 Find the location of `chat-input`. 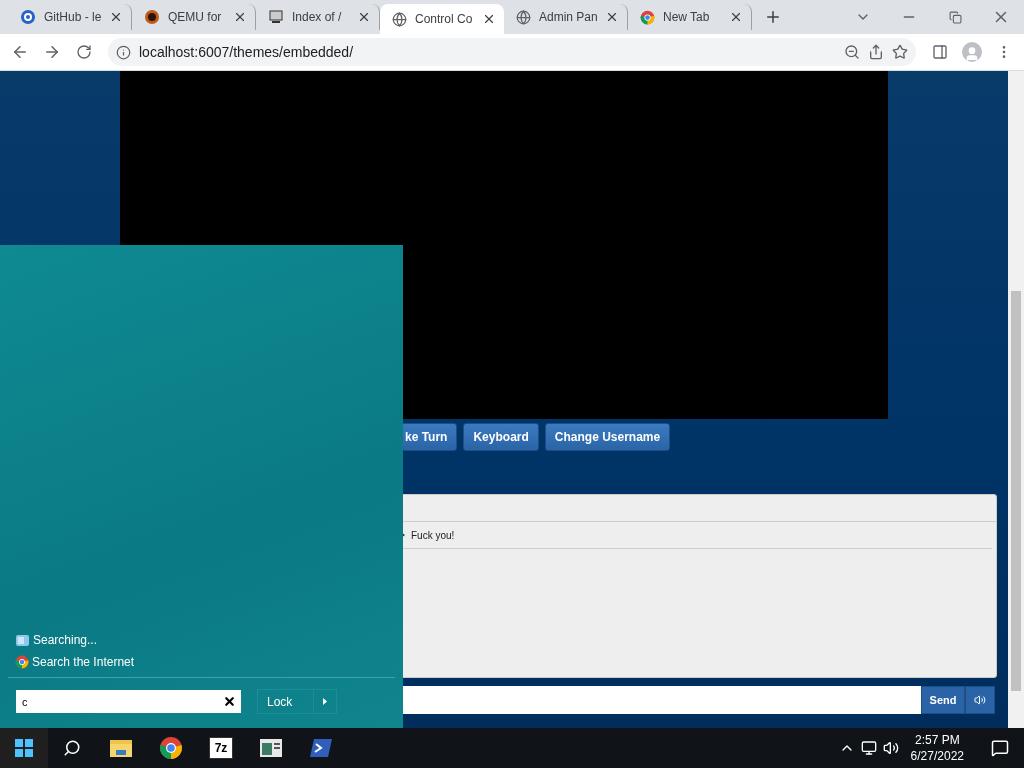

chat-input is located at coordinates (662, 700).